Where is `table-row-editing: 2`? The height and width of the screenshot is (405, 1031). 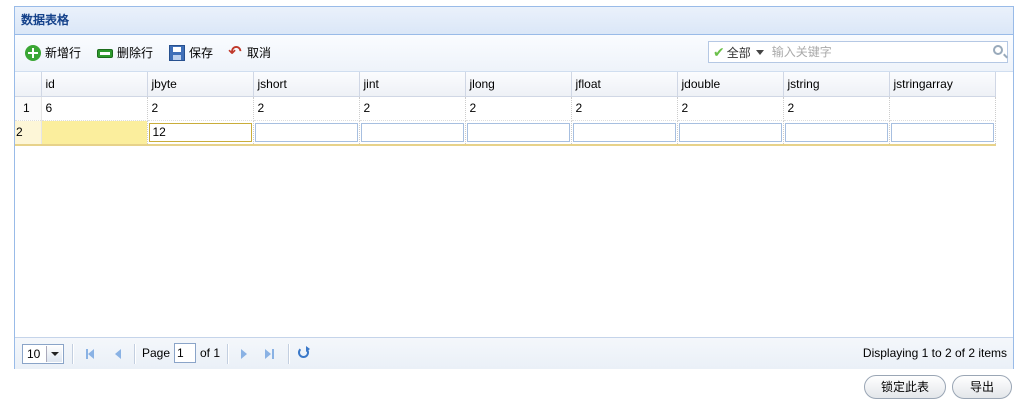 table-row-editing: 2 is located at coordinates (505, 133).